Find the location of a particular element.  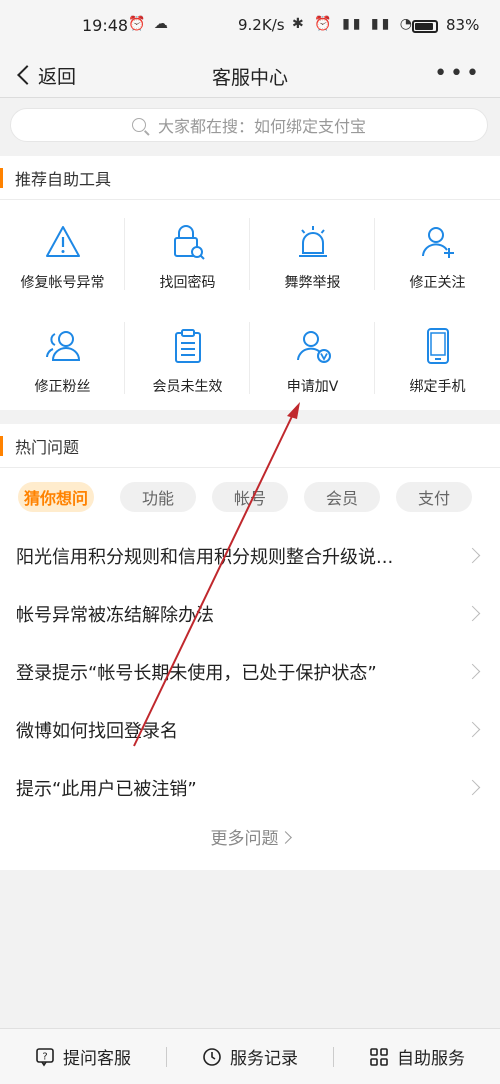

question-text: 登录提示“帐号长期未使用，已处于保护状态” is located at coordinates (196, 673).